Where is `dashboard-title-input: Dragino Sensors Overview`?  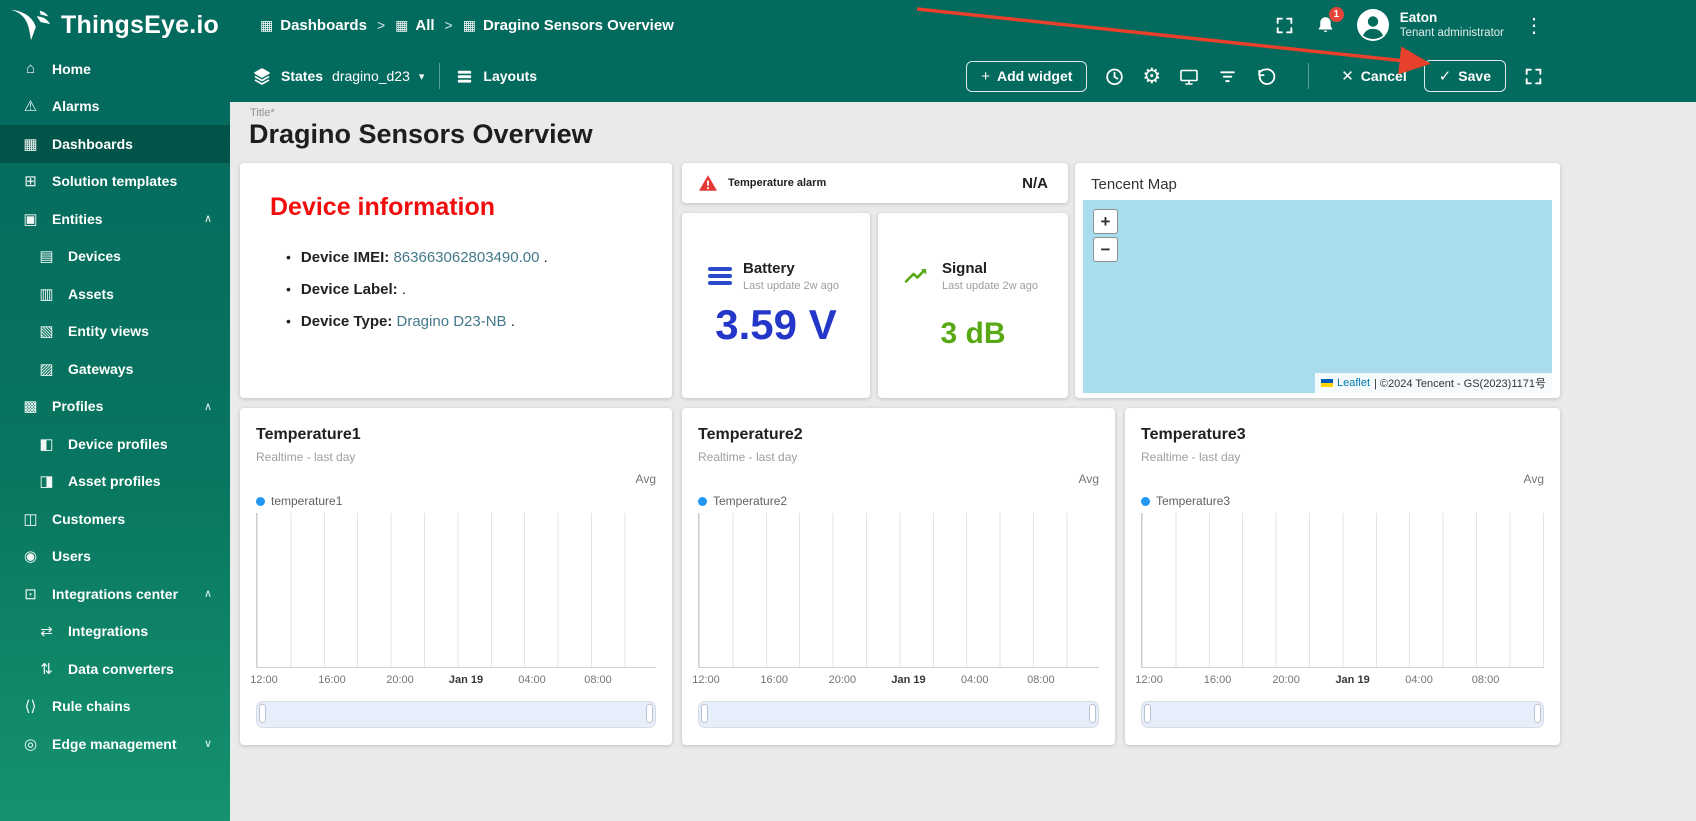 dashboard-title-input: Dragino Sensors Overview is located at coordinates (421, 134).